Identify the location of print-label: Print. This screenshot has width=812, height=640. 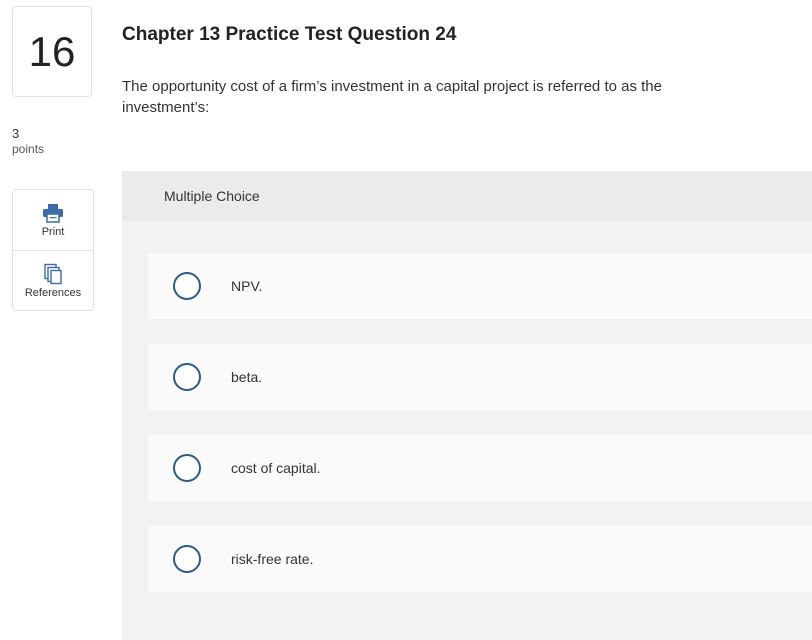
(53, 231).